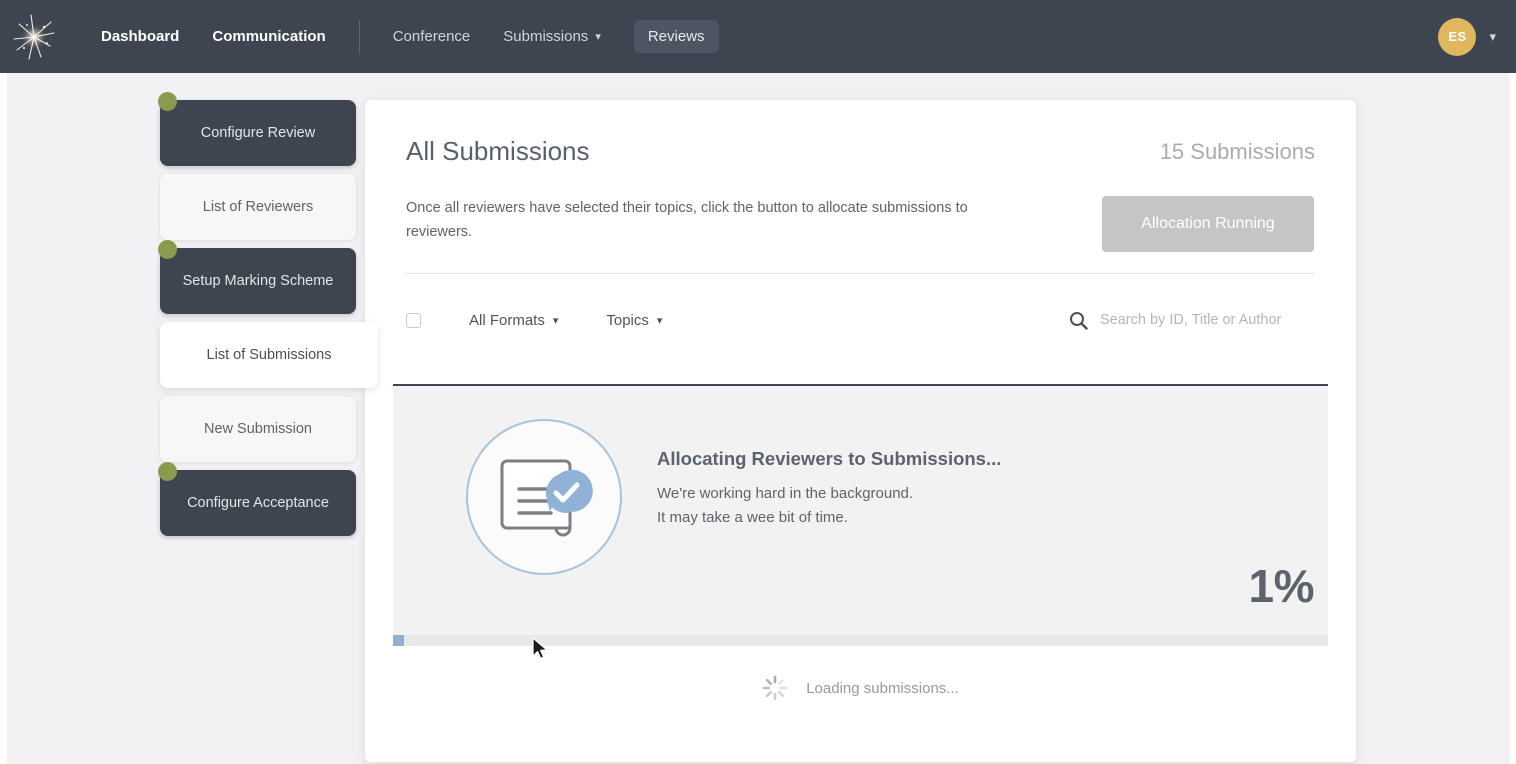  Describe the element at coordinates (398, 640) in the screenshot. I see `progress-bar-fill` at that location.